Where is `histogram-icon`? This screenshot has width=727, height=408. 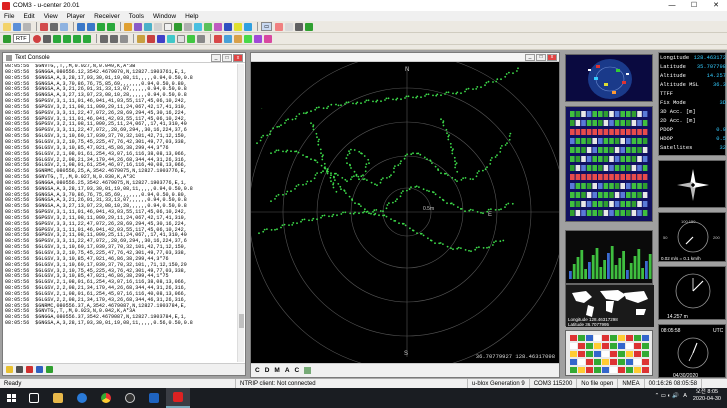 histogram-icon is located at coordinates (208, 26).